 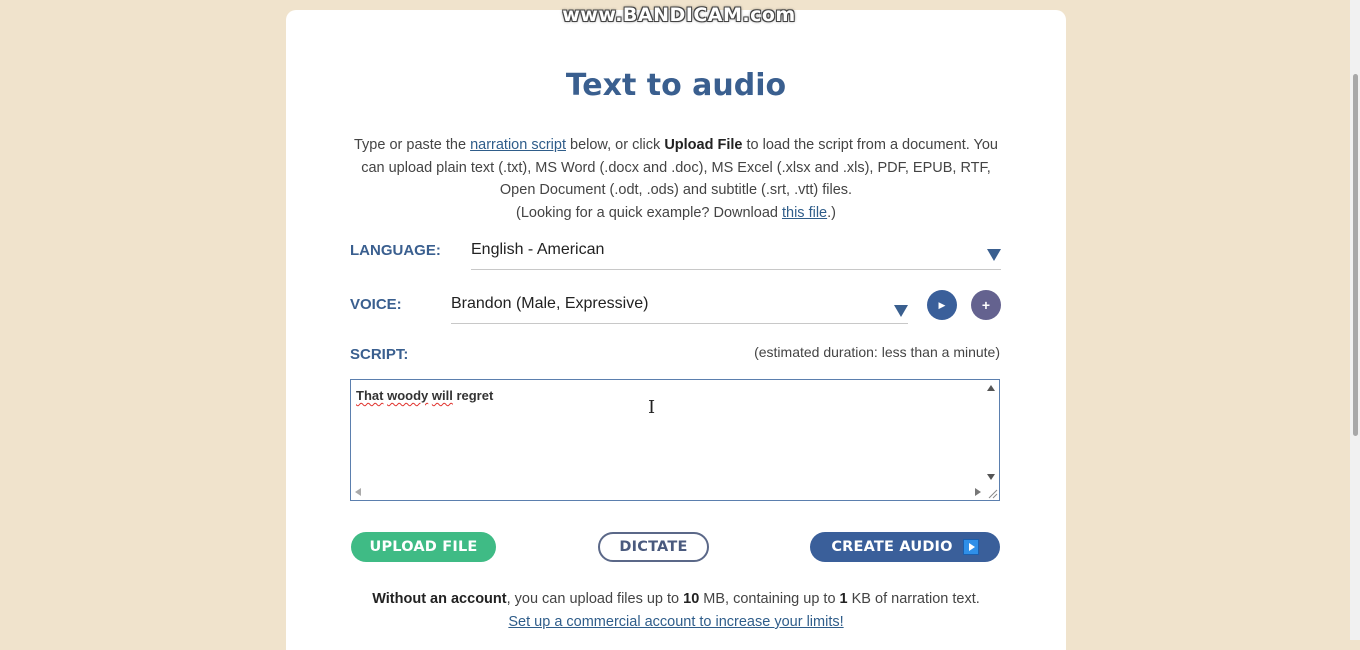 I want to click on narration-script-link: narration script, so click(x=518, y=145).